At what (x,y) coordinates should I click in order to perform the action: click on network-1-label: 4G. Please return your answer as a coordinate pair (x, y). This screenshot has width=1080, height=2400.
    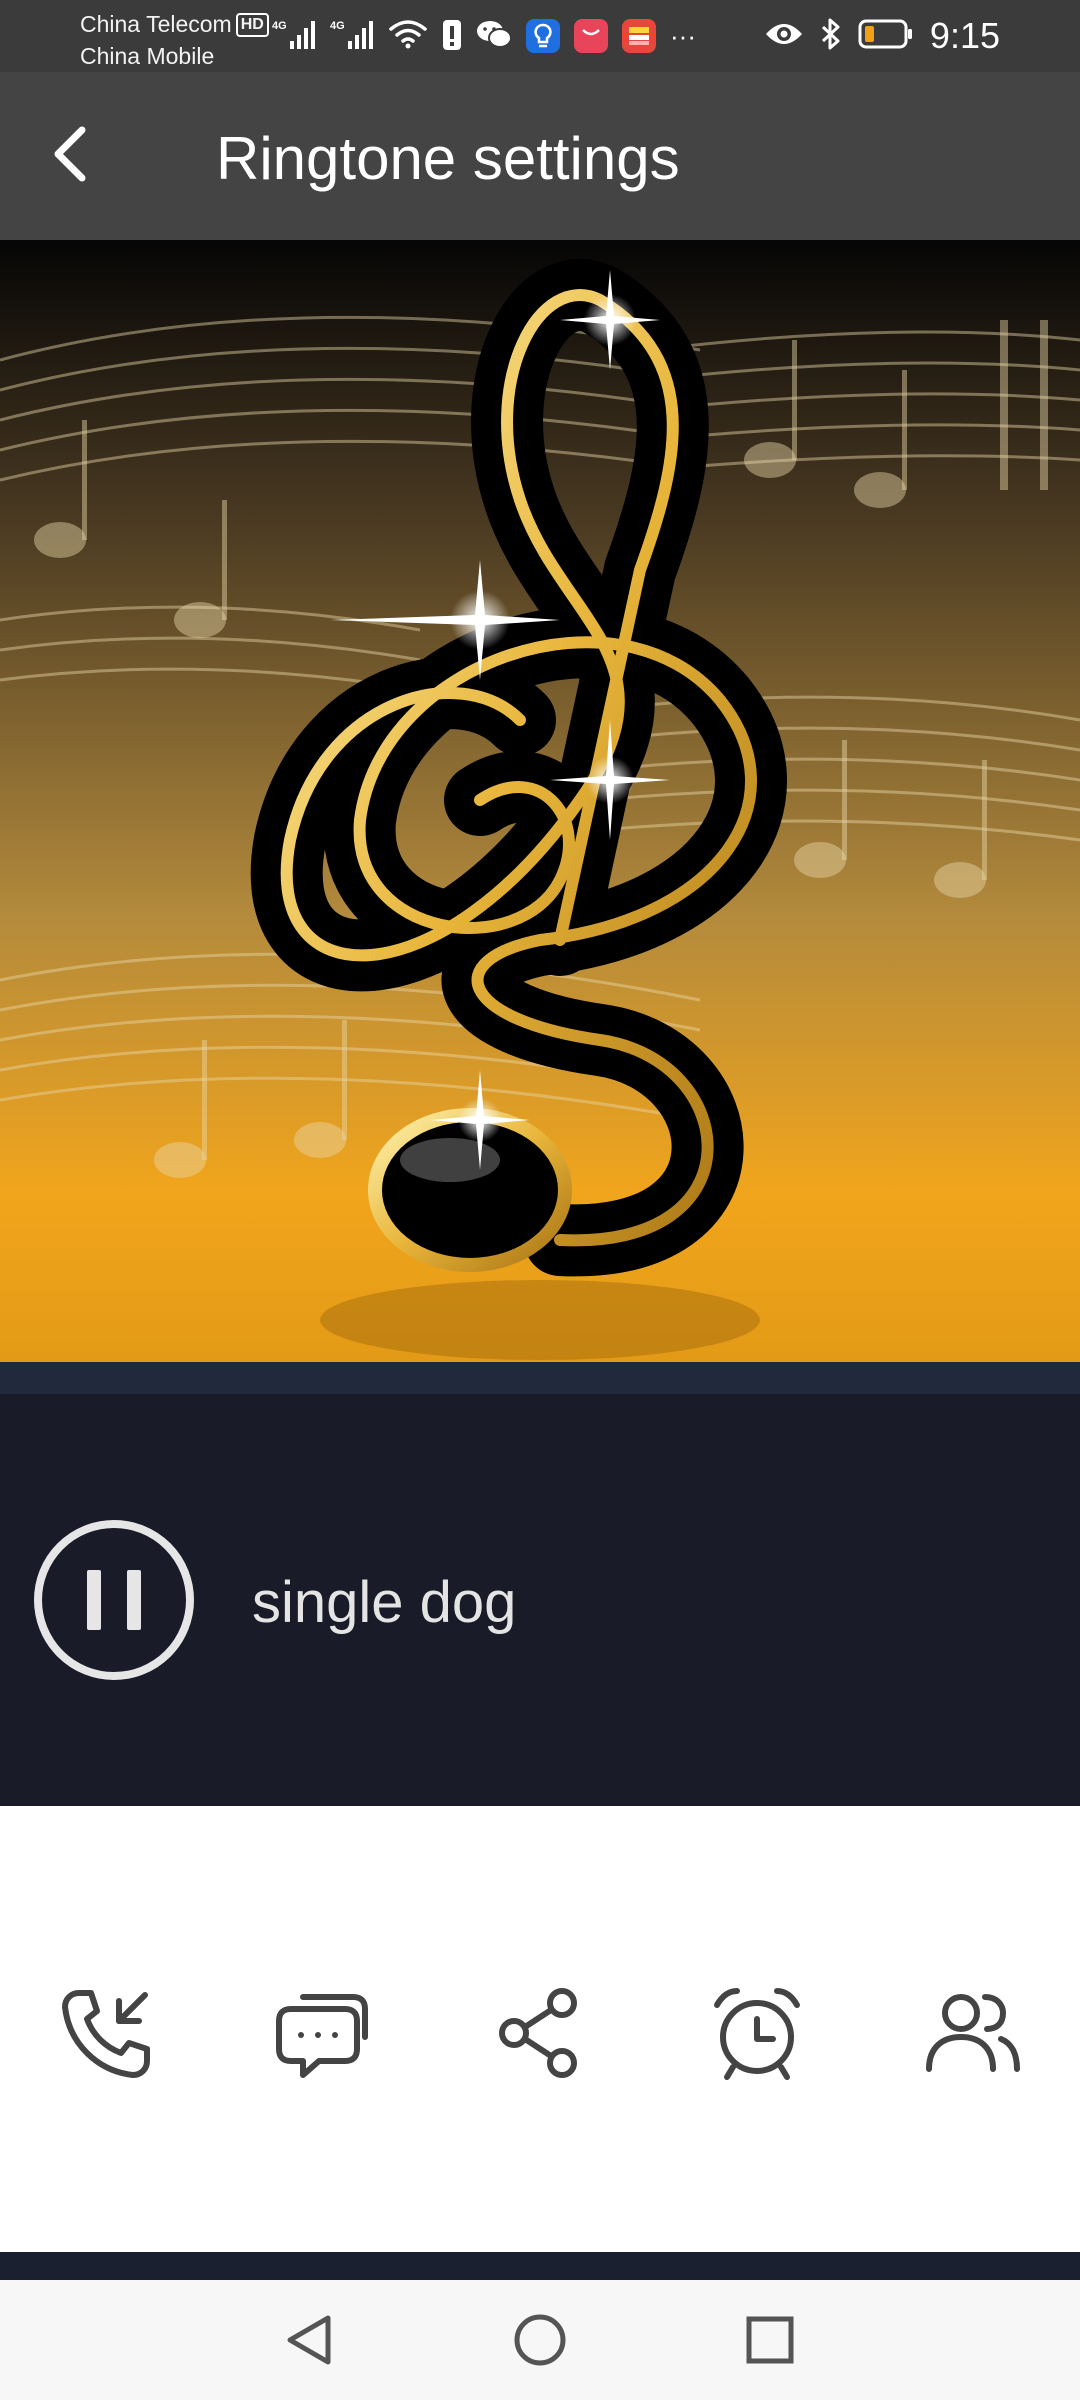
    Looking at the image, I should click on (279, 26).